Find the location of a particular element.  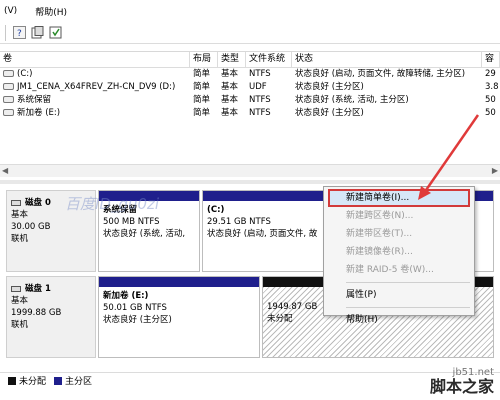

scroll-right-icon: ▶ is located at coordinates (495, 170).